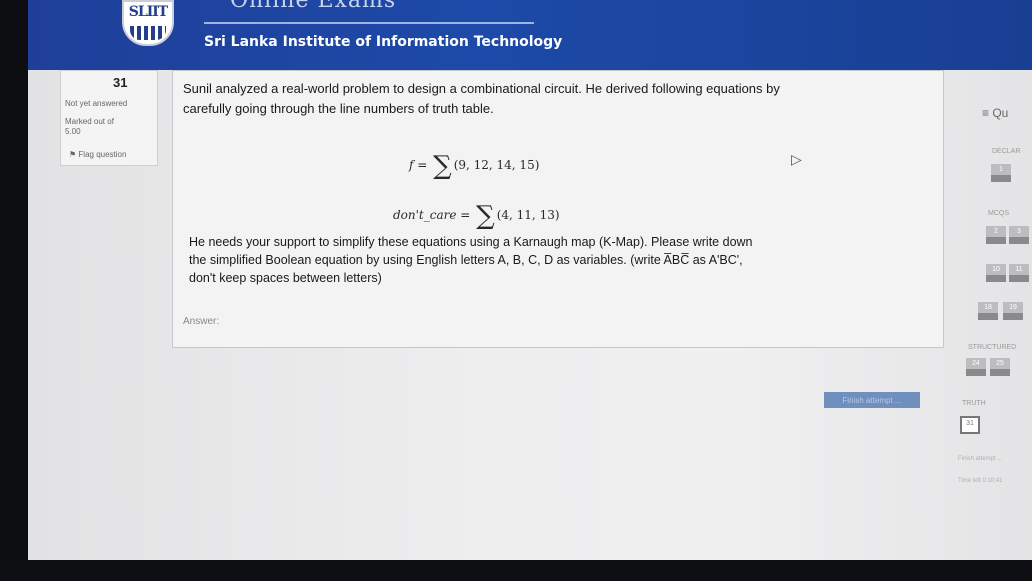  I want to click on menu-icon: ≡ Qu, so click(995, 113).